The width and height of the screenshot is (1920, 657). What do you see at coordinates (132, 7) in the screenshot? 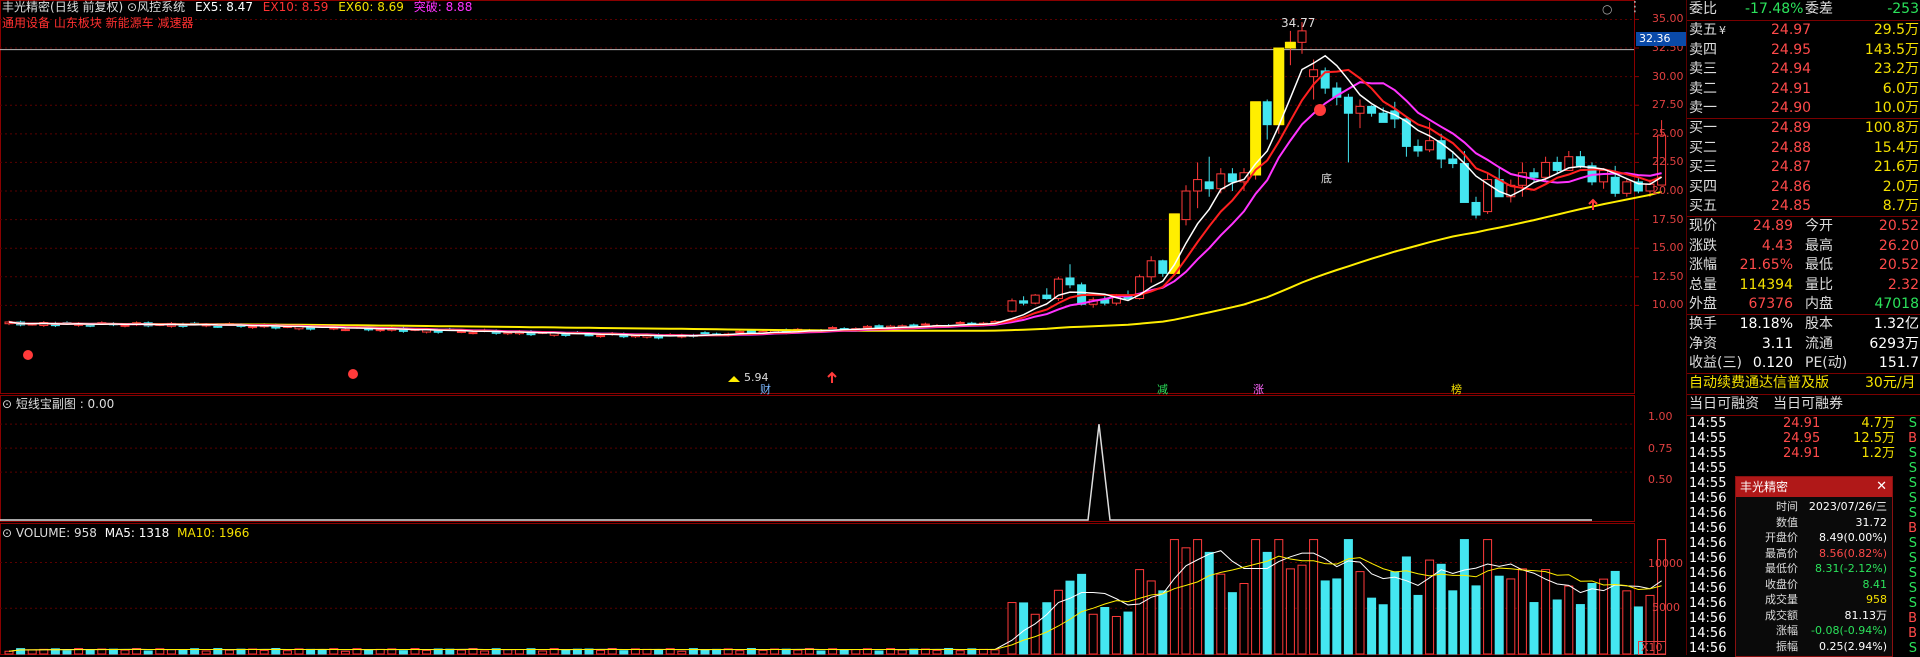
I see `chevron-down-icon: ⊙` at bounding box center [132, 7].